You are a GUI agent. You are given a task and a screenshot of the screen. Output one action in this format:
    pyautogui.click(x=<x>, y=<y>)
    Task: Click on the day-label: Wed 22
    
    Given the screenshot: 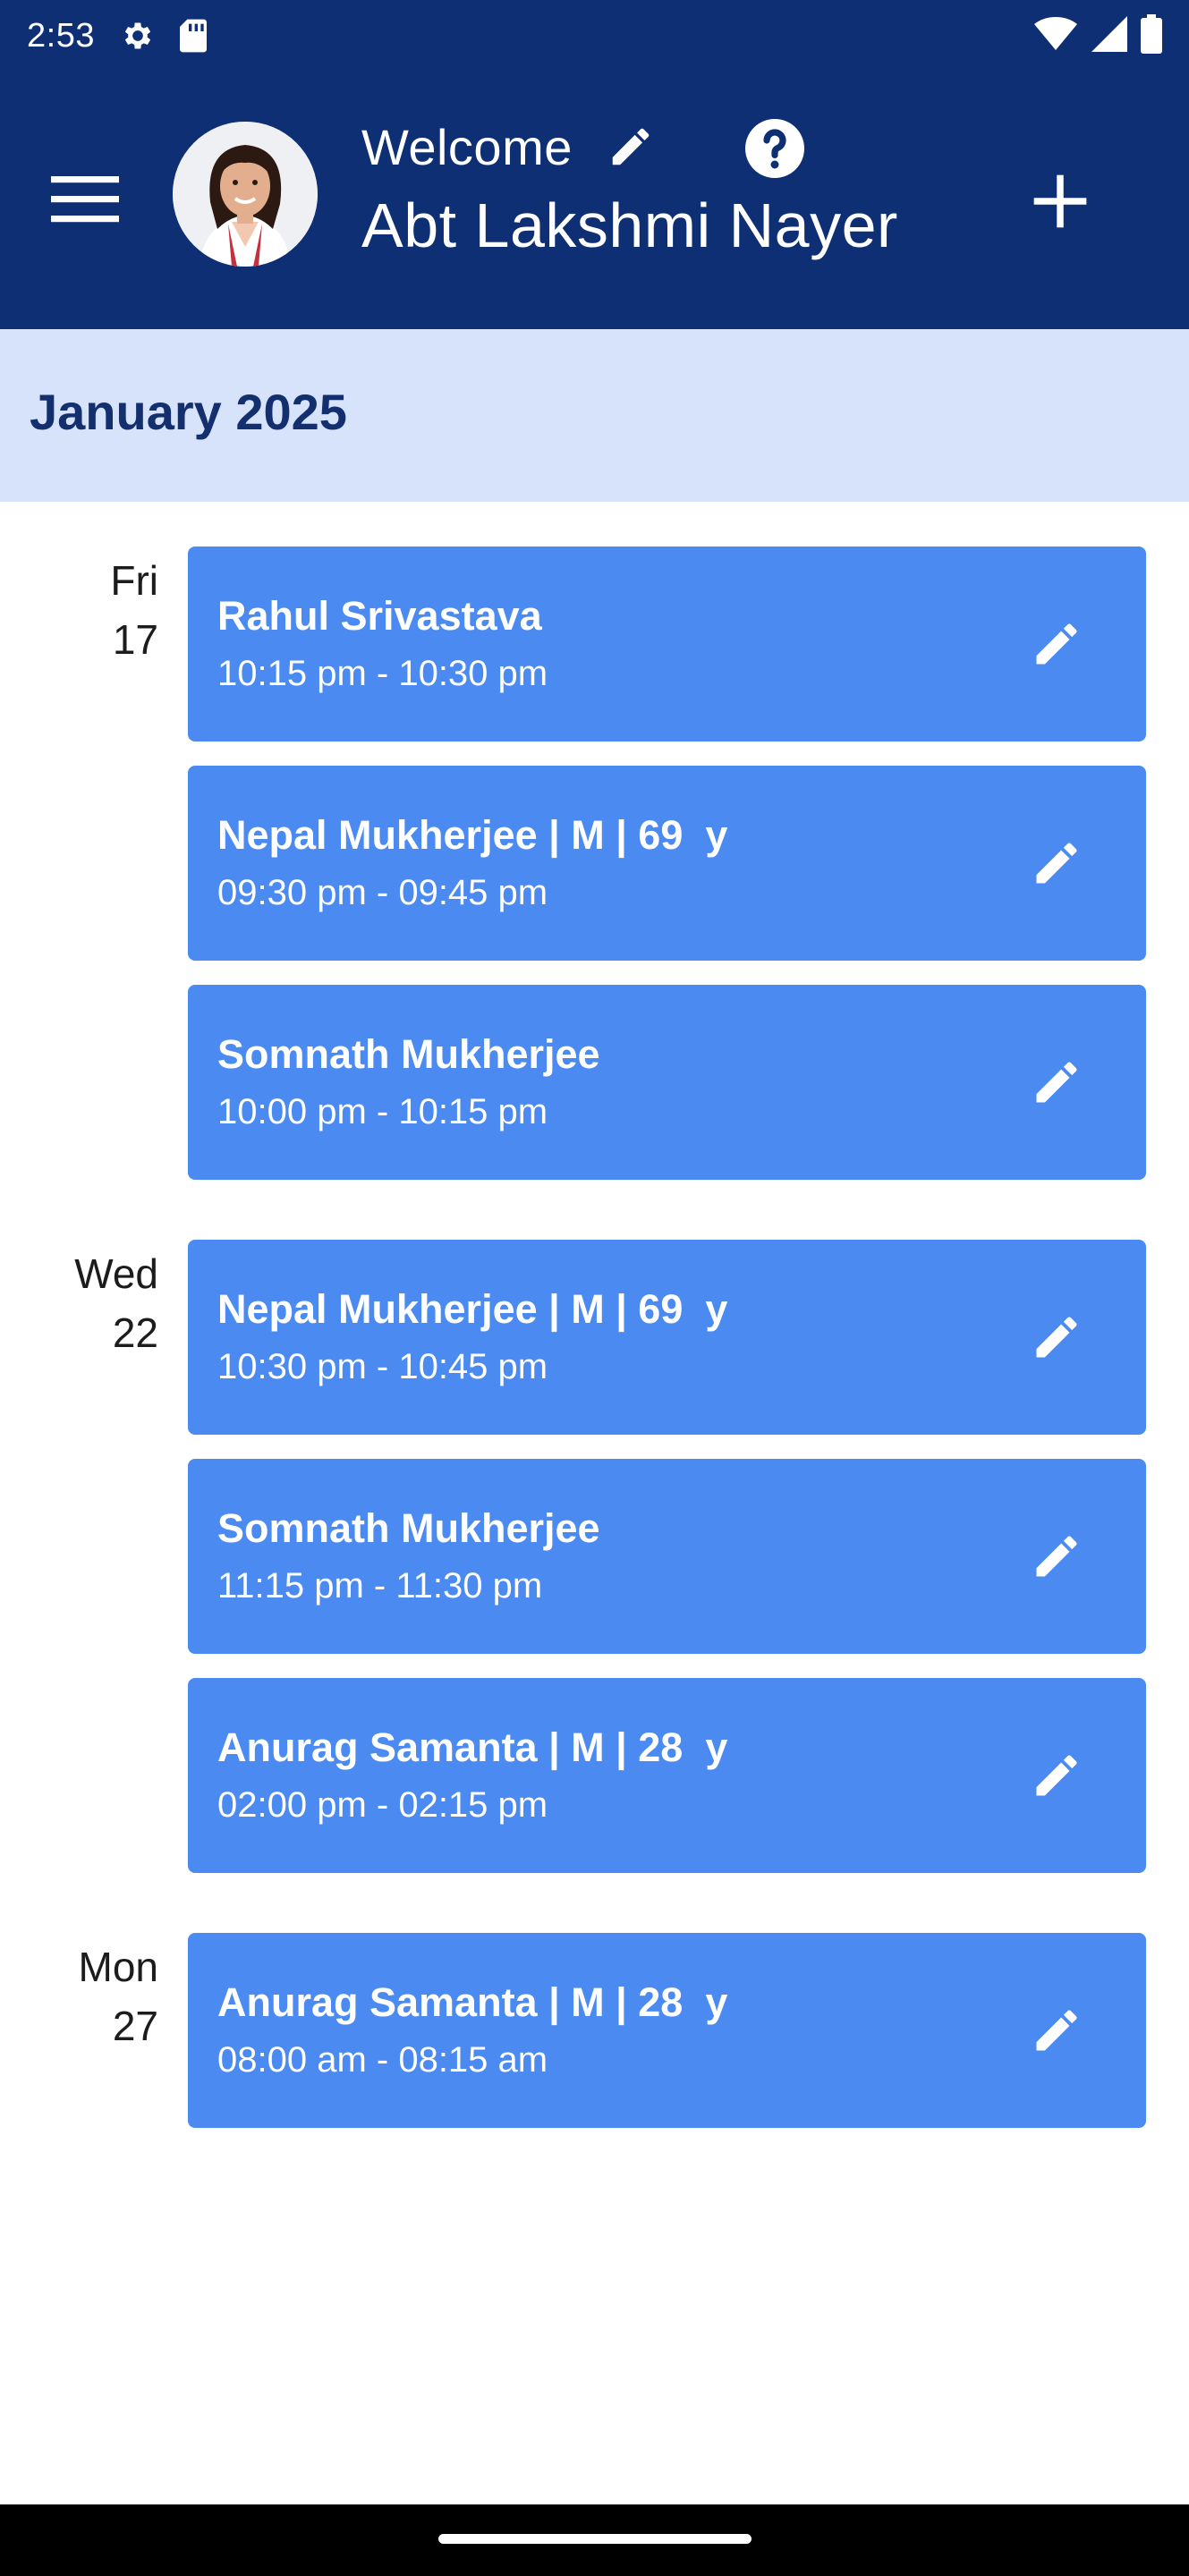 What is the action you would take?
    pyautogui.click(x=91, y=1303)
    